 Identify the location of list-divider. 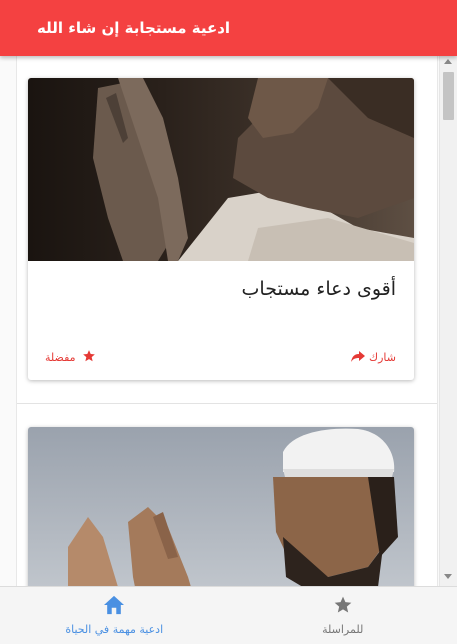
(227, 403).